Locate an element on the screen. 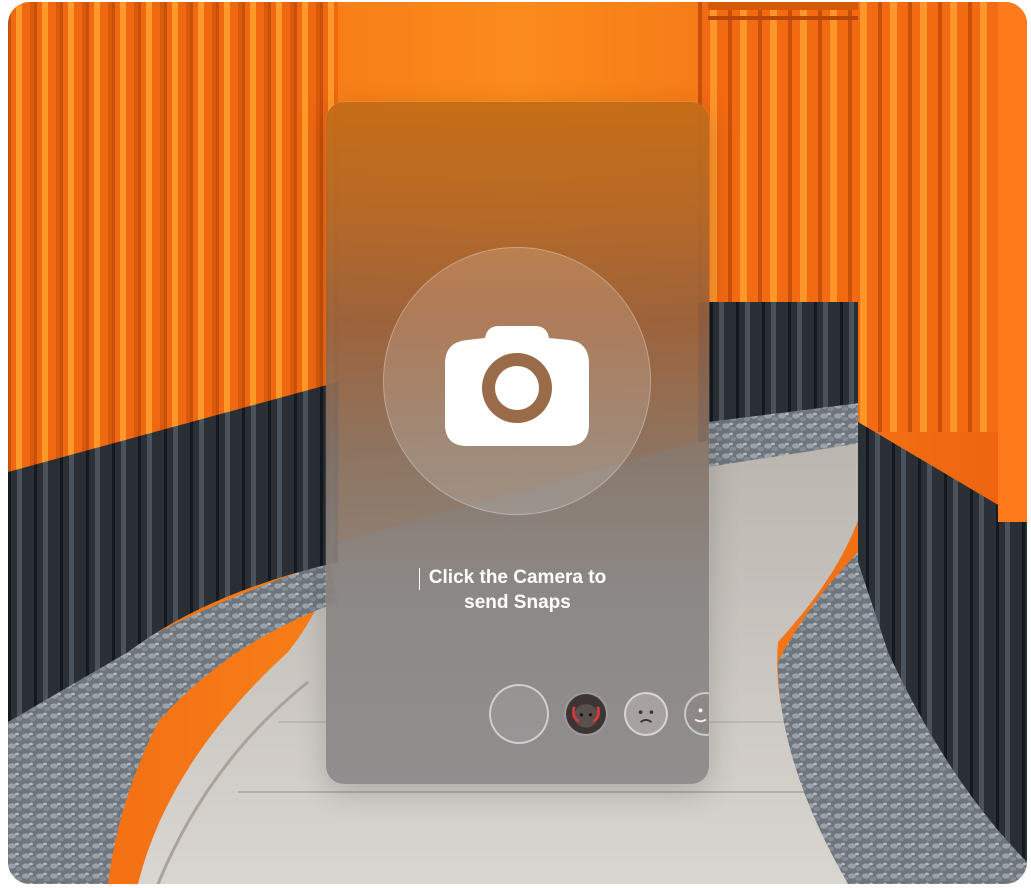  face-icon is located at coordinates (700, 715).